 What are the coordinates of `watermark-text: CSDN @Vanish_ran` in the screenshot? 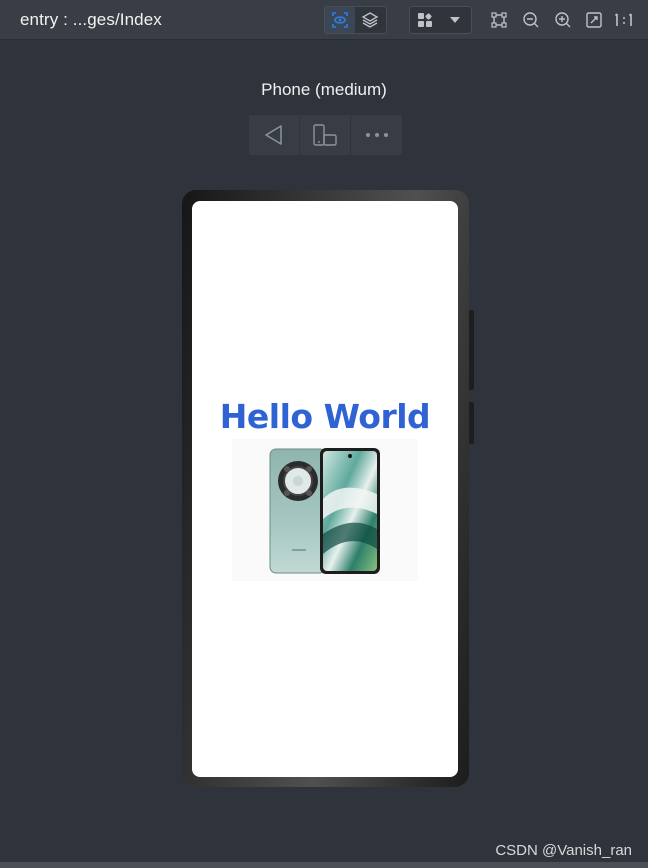 It's located at (563, 850).